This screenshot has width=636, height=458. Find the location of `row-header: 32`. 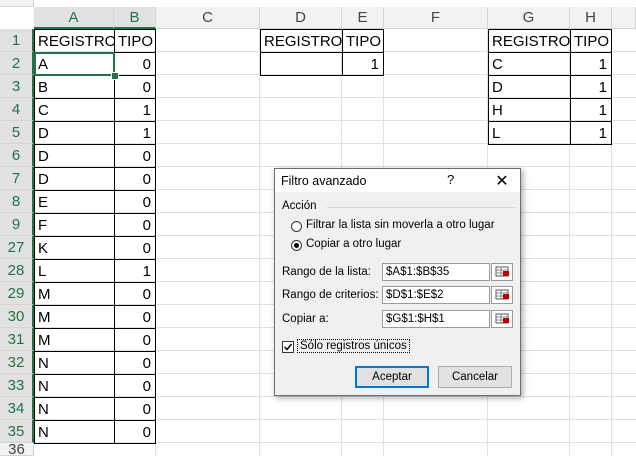

row-header: 32 is located at coordinates (17, 362).